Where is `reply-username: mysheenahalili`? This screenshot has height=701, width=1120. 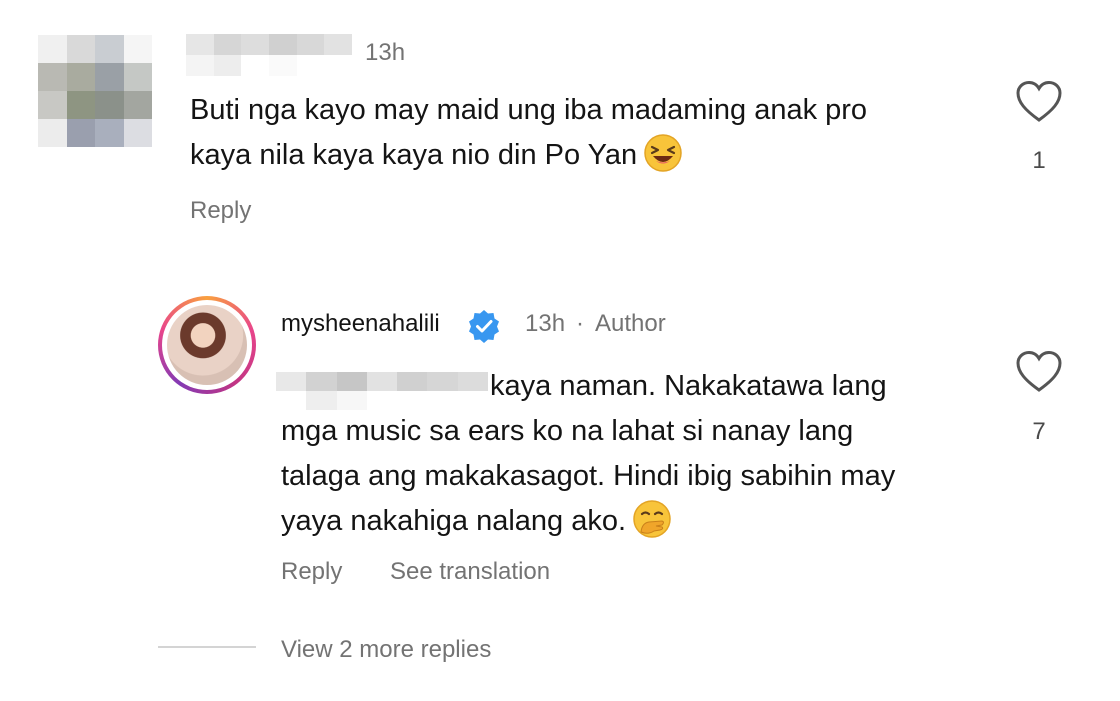 reply-username: mysheenahalili is located at coordinates (360, 324).